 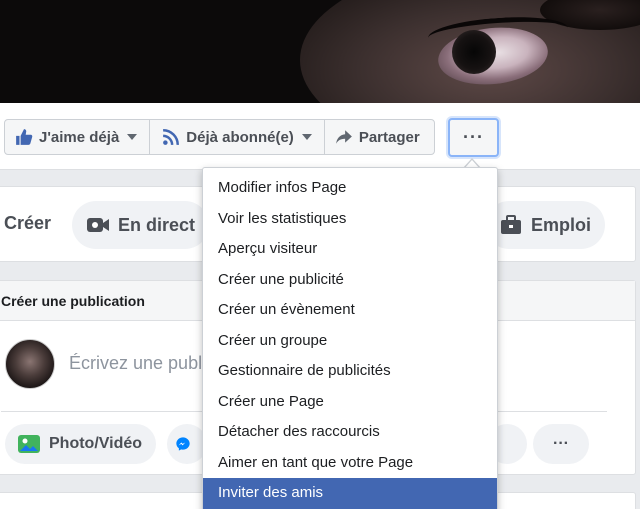 What do you see at coordinates (171, 137) in the screenshot?
I see `rss-icon` at bounding box center [171, 137].